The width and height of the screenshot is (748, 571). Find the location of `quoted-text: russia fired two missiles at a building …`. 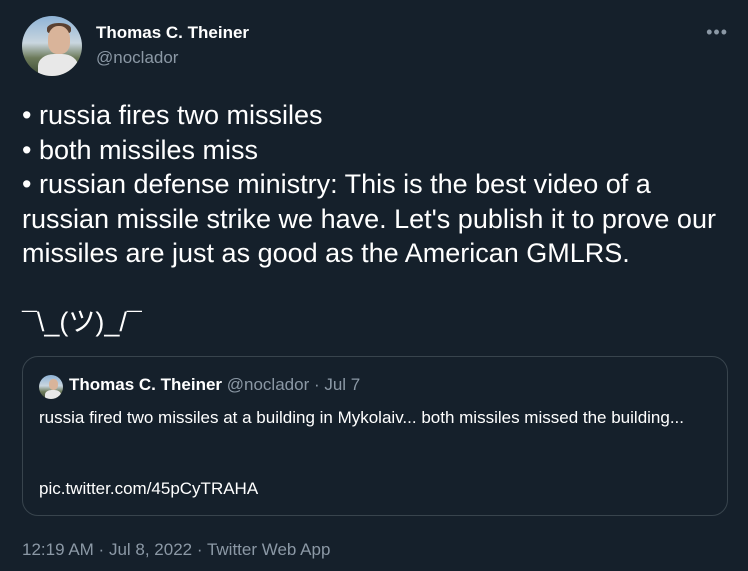

quoted-text: russia fired two missiles at a building … is located at coordinates (362, 417).